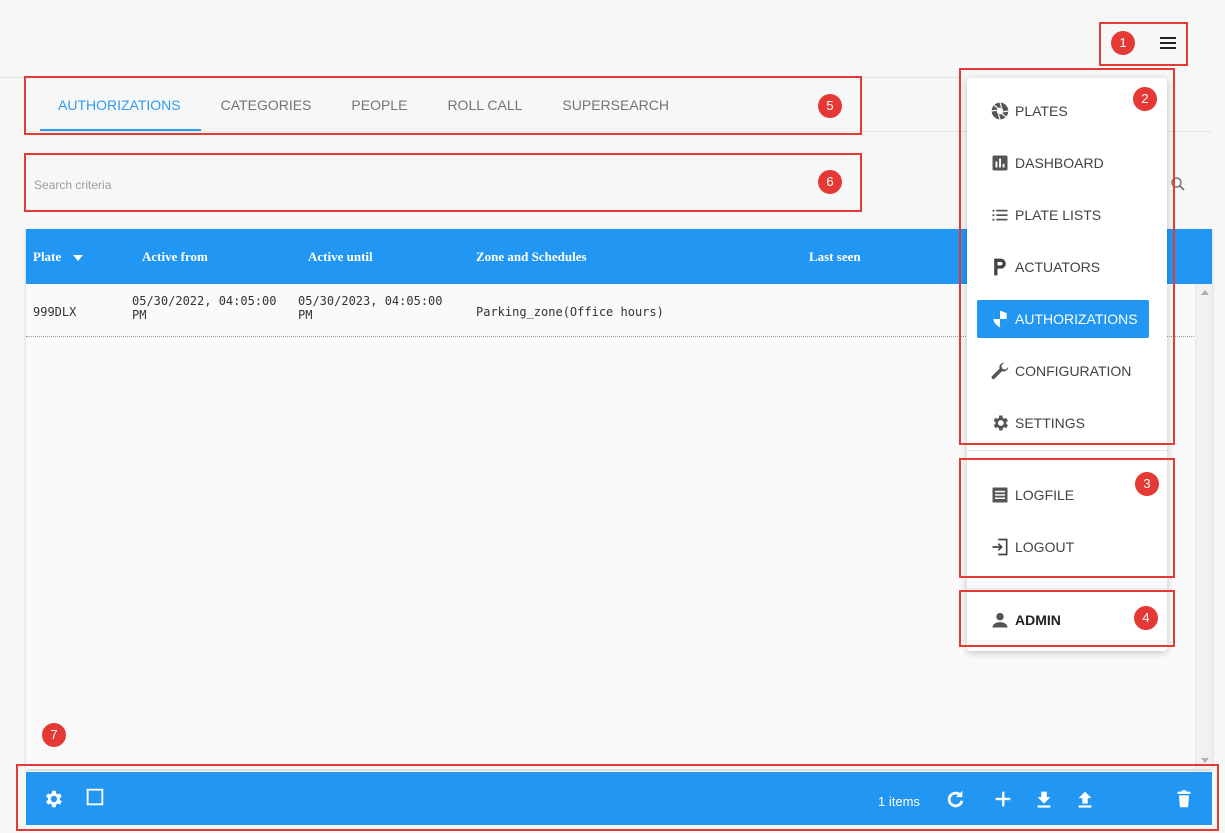  Describe the element at coordinates (379, 113) in the screenshot. I see `tab-people: PEOPLE` at that location.